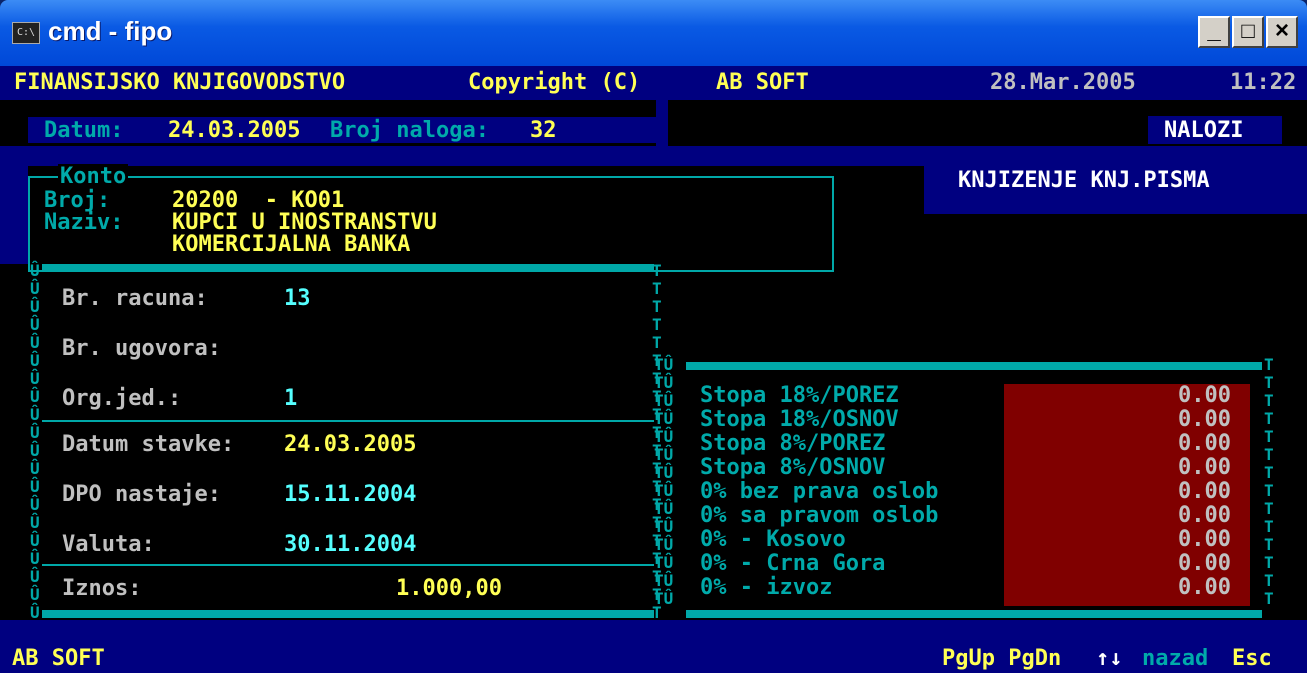 The width and height of the screenshot is (1307, 673). Describe the element at coordinates (141, 348) in the screenshot. I see `ugovor-label: Br. ugovora:` at that location.